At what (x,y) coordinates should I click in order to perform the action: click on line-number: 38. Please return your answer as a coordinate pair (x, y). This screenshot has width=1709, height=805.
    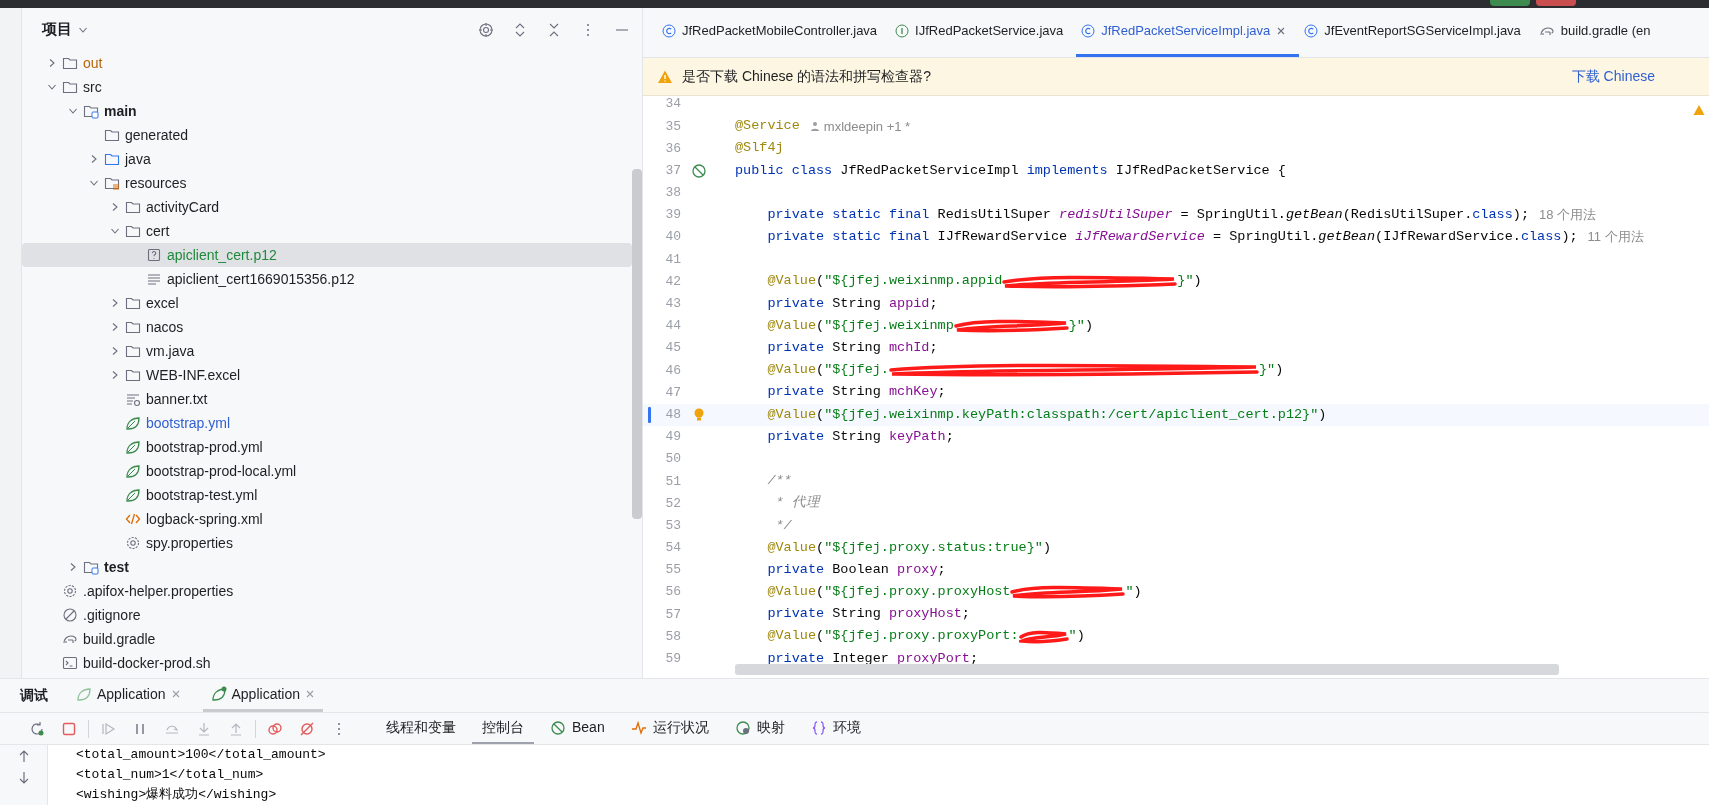
    Looking at the image, I should click on (672, 193).